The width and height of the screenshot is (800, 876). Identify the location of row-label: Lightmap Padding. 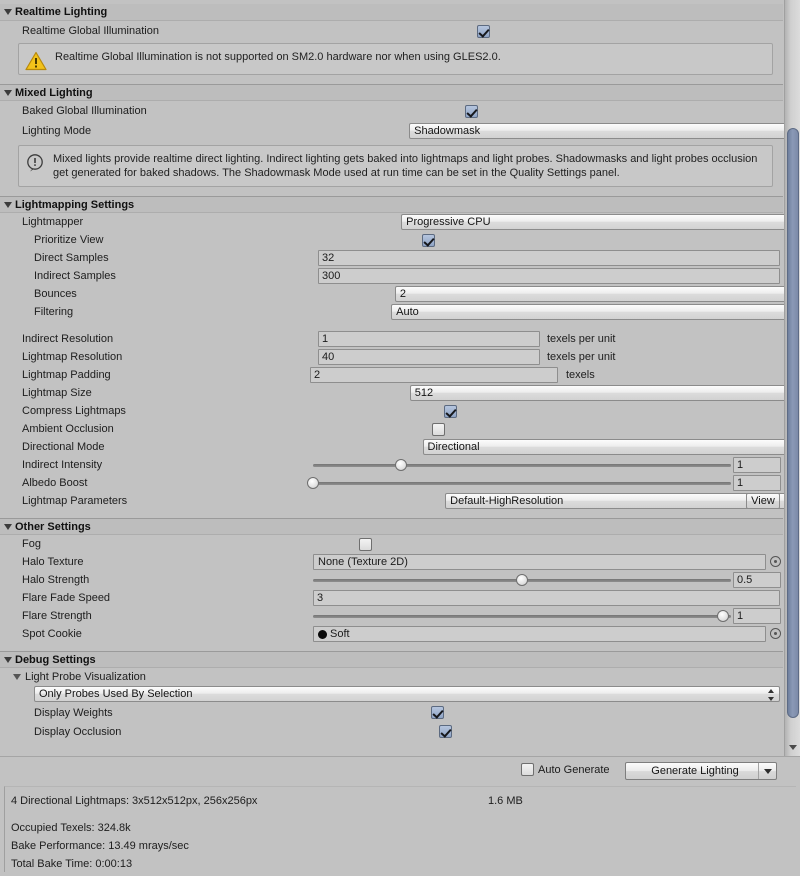
(66, 375).